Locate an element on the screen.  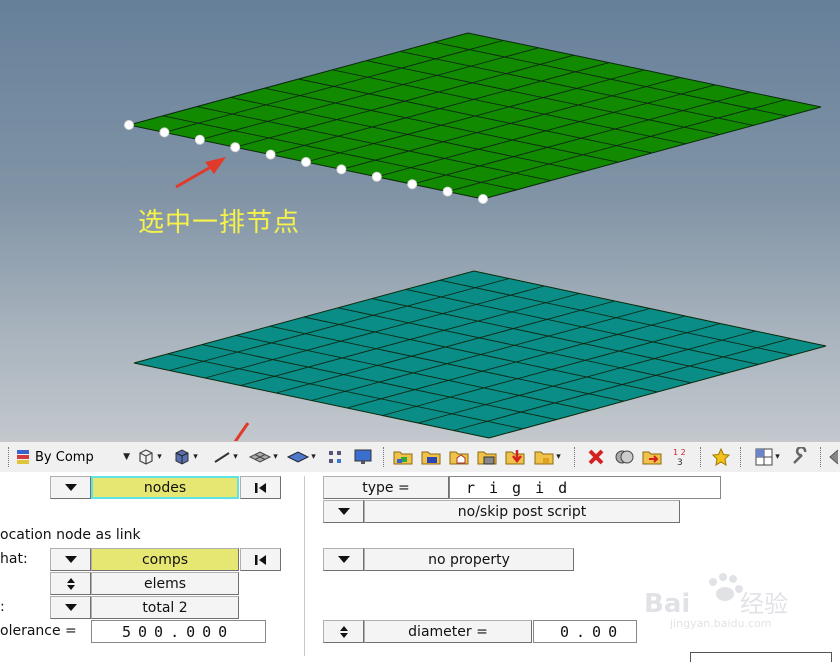
elems-toggle: elems is located at coordinates (165, 583).